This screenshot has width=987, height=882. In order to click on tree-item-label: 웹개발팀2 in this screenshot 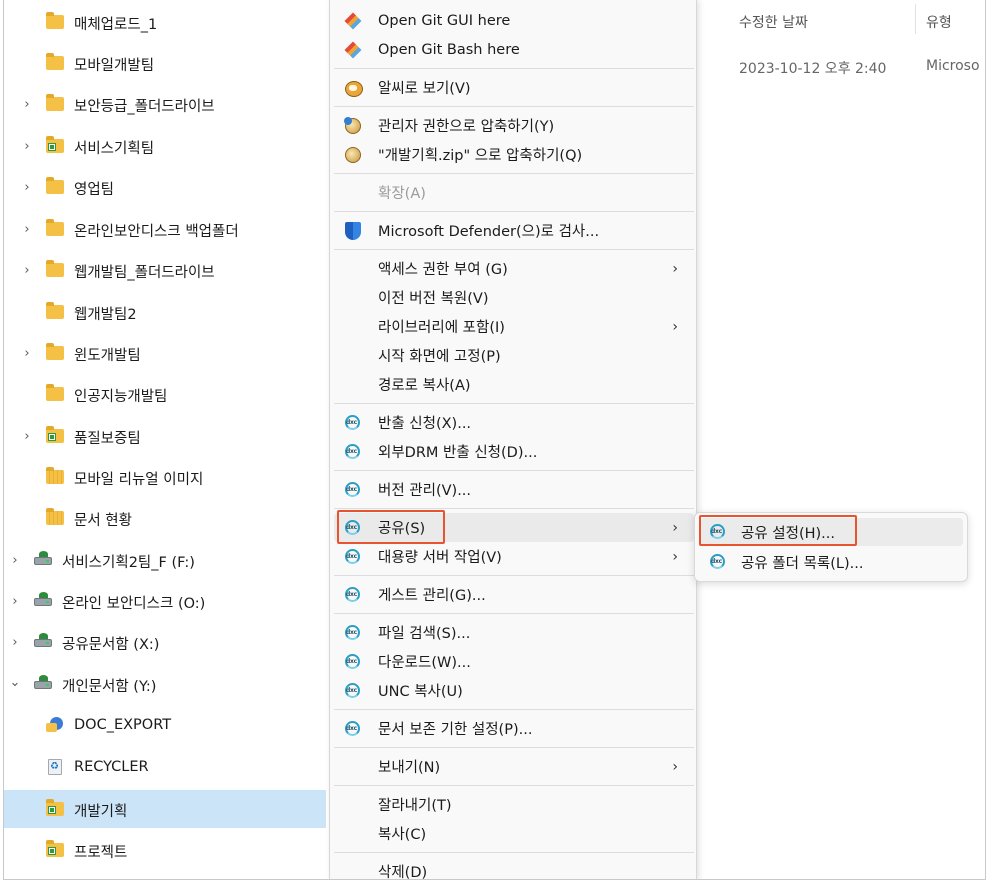, I will do `click(105, 315)`.